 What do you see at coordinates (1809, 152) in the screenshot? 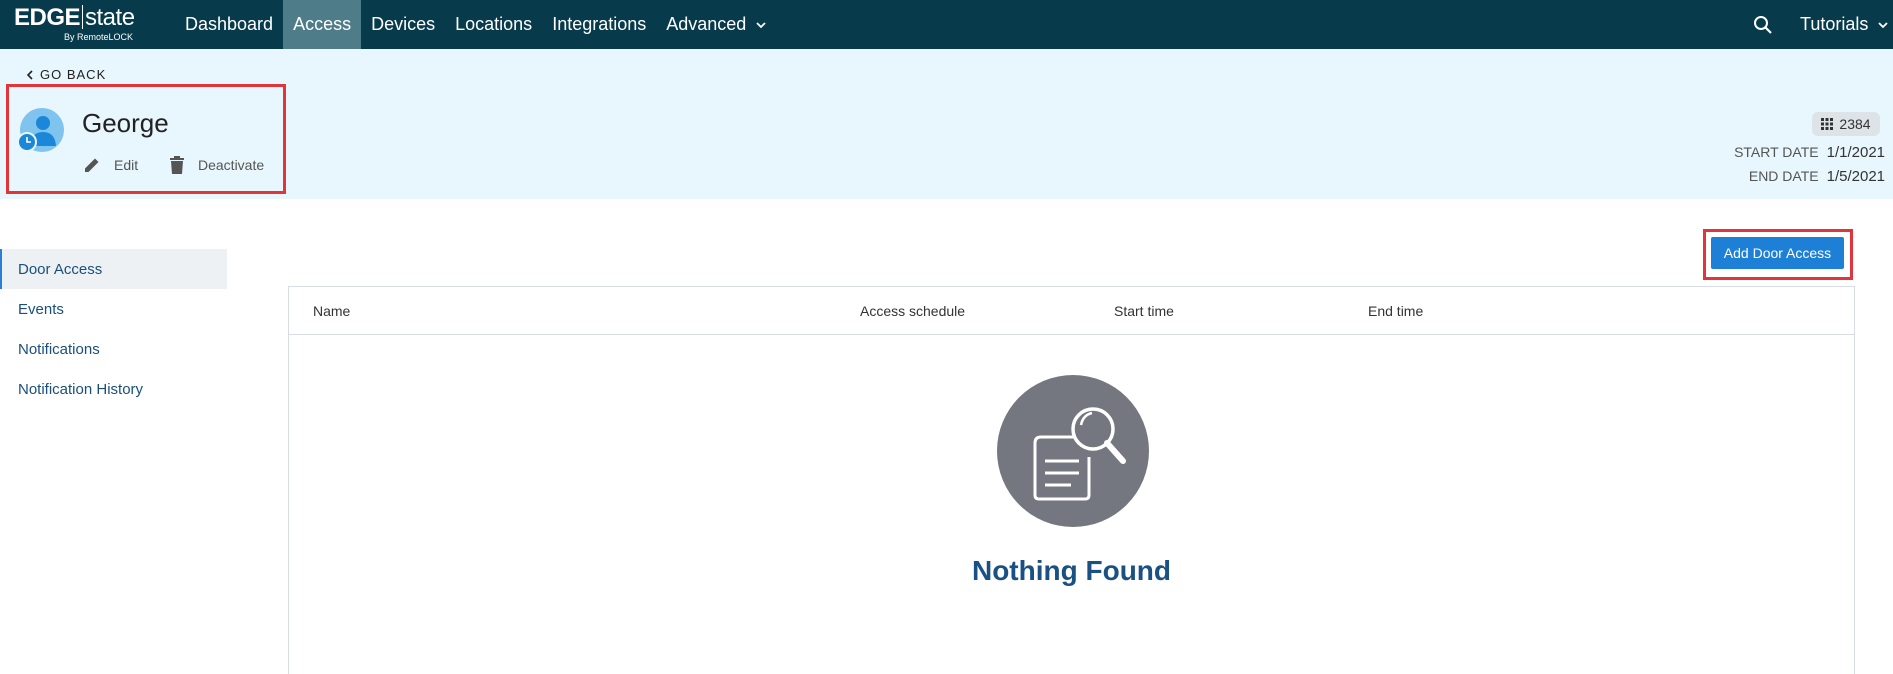
I see `start-date: START DATE 1/1/2021` at bounding box center [1809, 152].